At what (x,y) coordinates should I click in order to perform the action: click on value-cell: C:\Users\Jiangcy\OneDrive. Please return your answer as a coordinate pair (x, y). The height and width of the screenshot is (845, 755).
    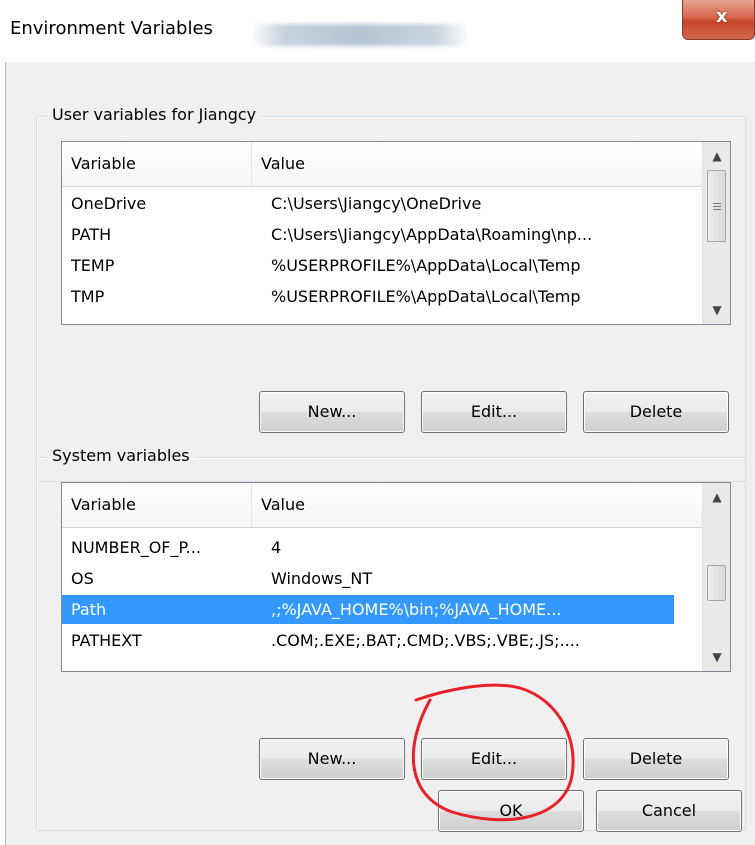
    Looking at the image, I should click on (376, 203).